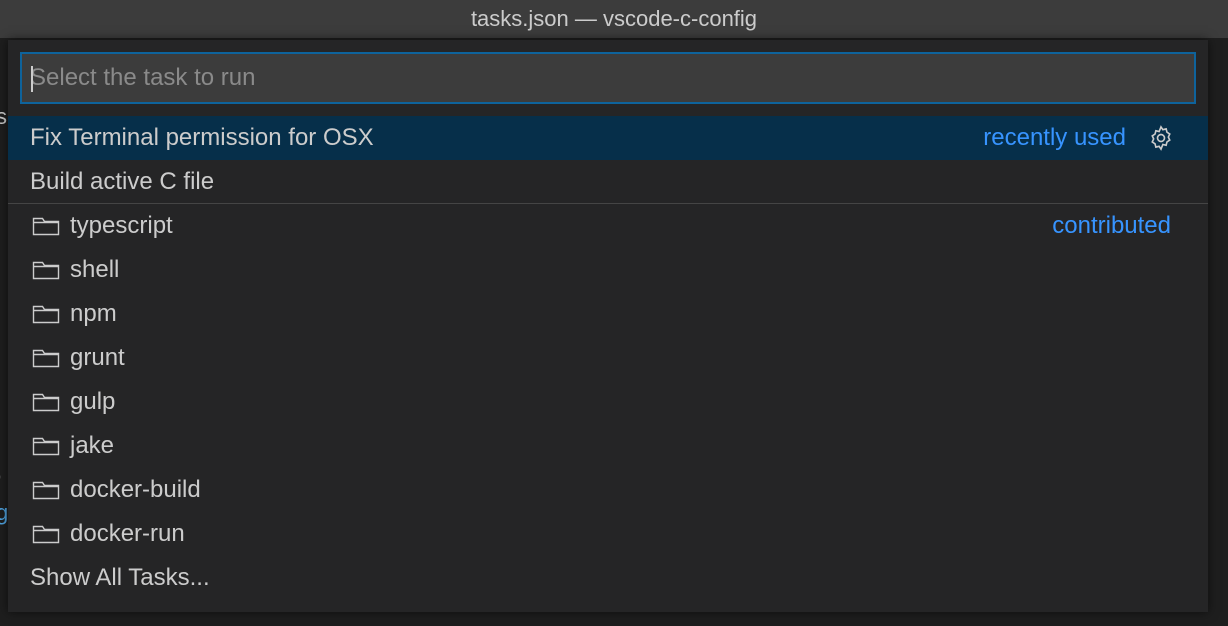  I want to click on task-search-input, so click(608, 78).